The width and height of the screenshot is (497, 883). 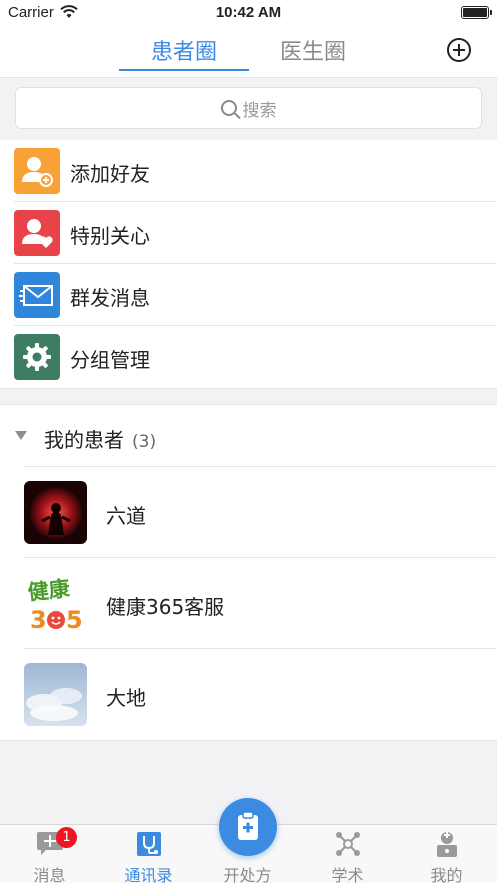 What do you see at coordinates (37, 171) in the screenshot?
I see `add-friend-icon` at bounding box center [37, 171].